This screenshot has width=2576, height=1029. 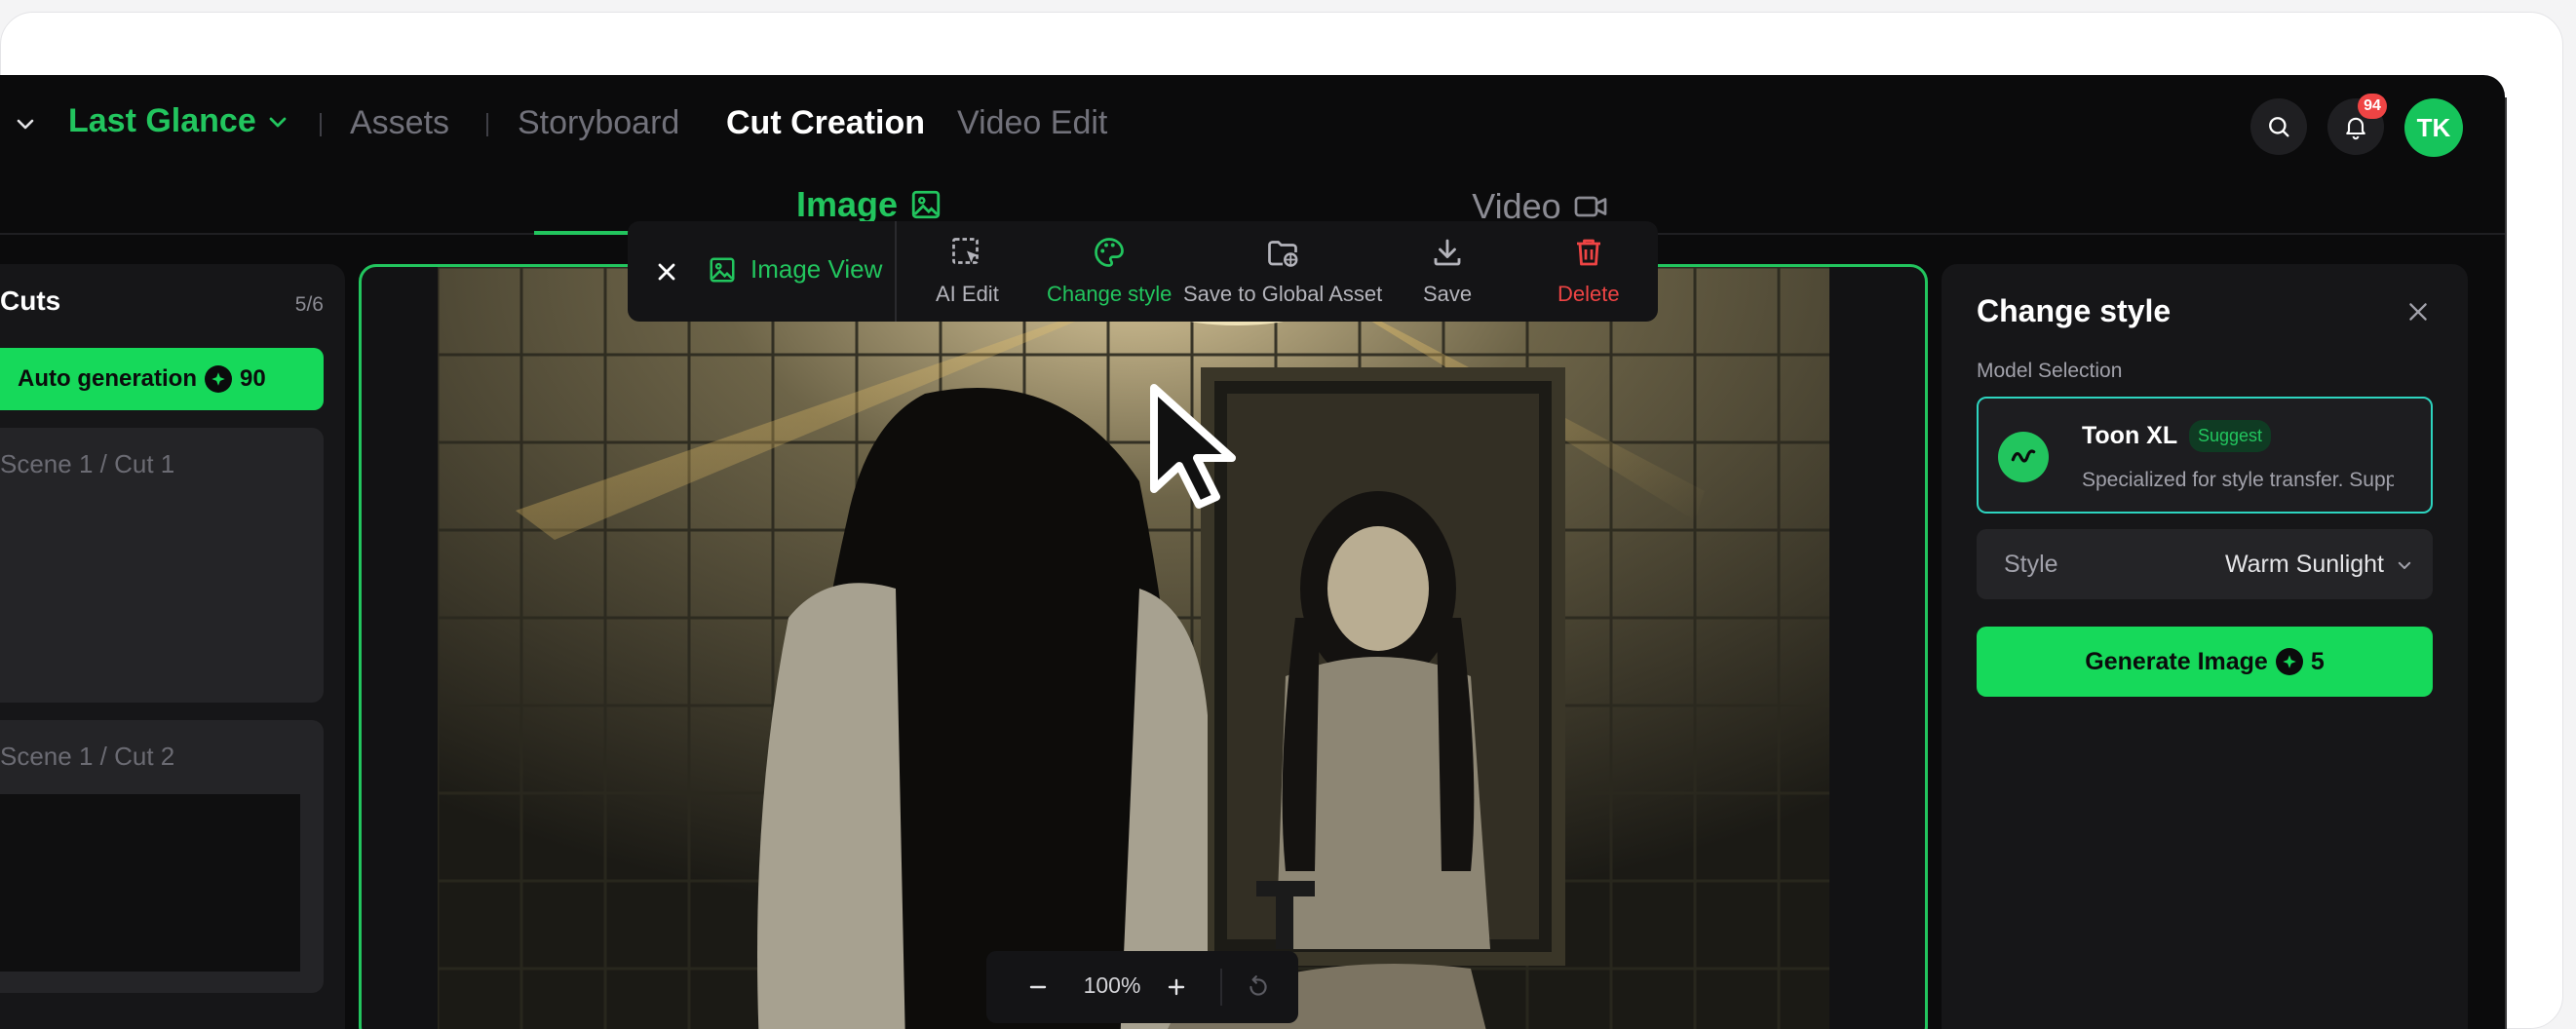 I want to click on model-description: Specialized for style transfer. Supp, so click(x=2238, y=480).